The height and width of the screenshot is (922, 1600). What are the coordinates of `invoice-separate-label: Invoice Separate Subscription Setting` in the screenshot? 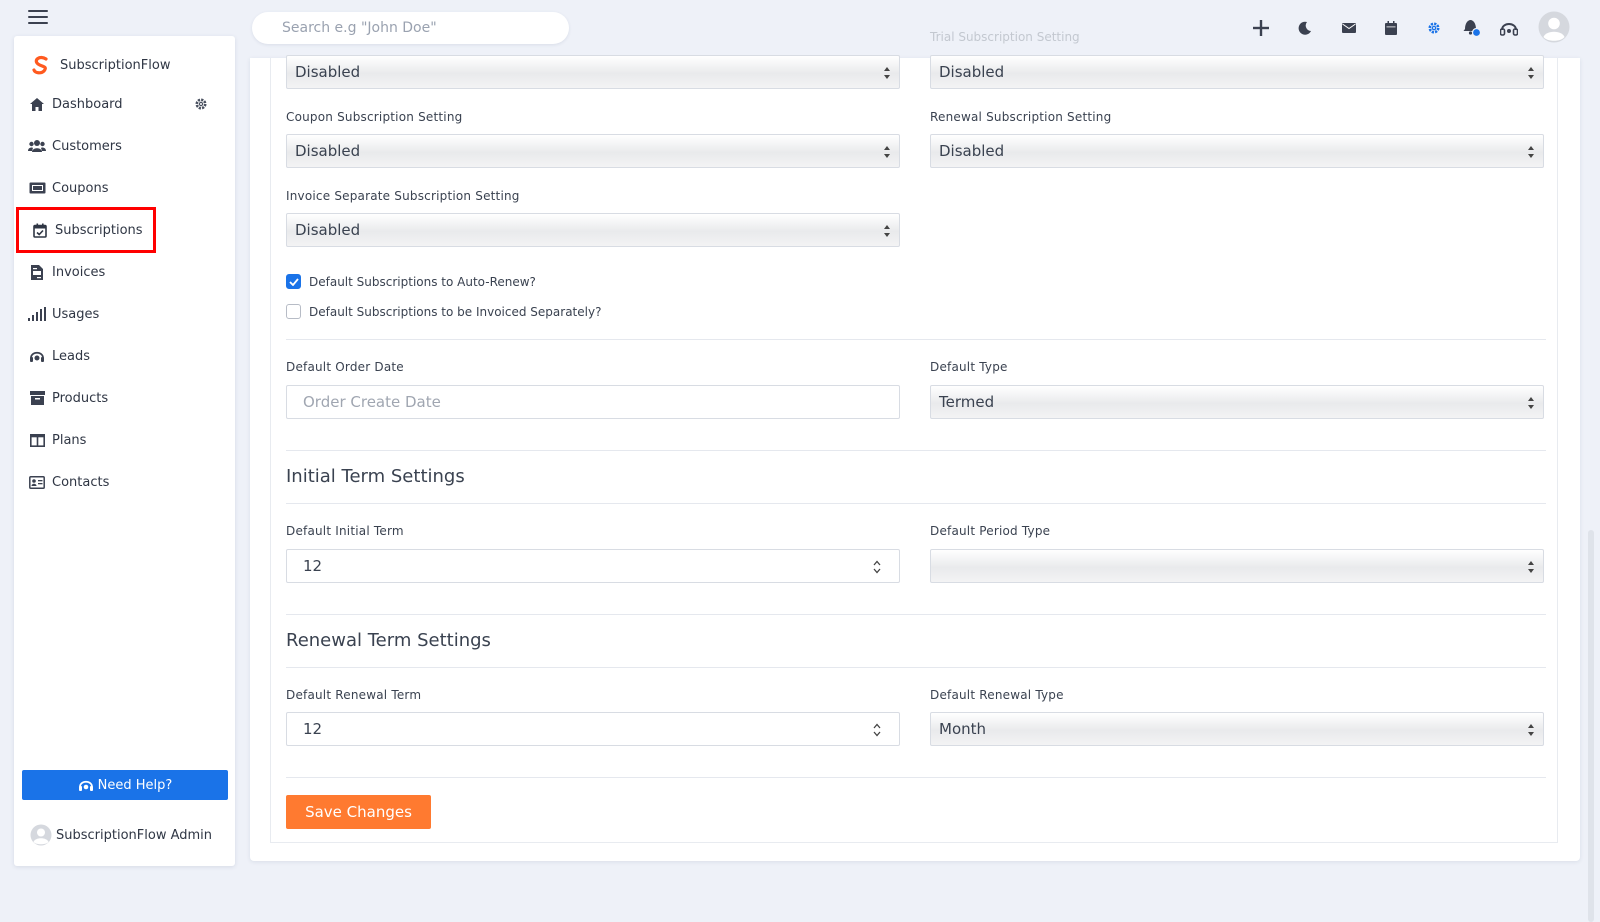 It's located at (403, 196).